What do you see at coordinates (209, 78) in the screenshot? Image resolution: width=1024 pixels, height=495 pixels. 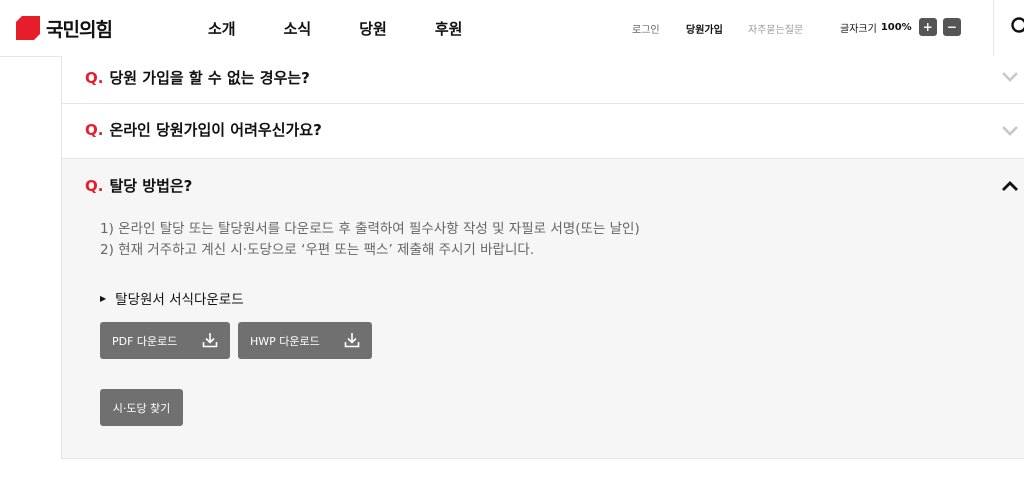 I see `question-text: 당원 가입을 할 수 없는 경우는?` at bounding box center [209, 78].